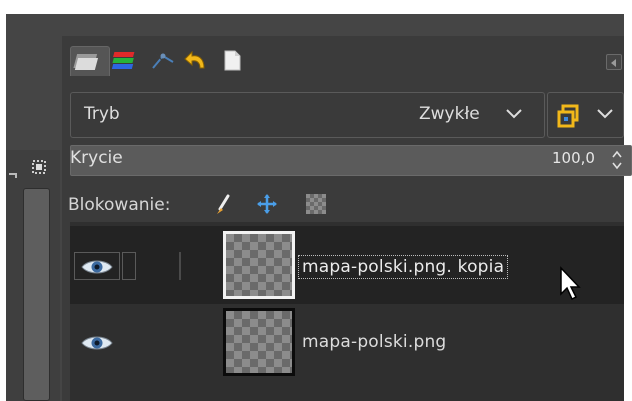 The width and height of the screenshot is (632, 401). What do you see at coordinates (180, 266) in the screenshot?
I see `row-separator` at bounding box center [180, 266].